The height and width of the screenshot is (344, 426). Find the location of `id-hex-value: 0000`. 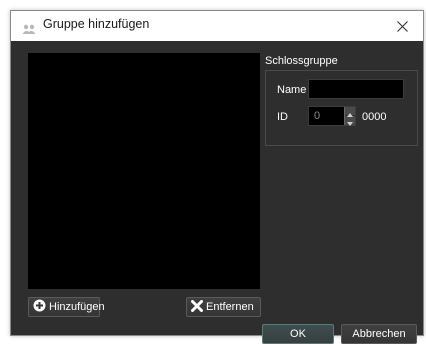

id-hex-value: 0000 is located at coordinates (374, 117).